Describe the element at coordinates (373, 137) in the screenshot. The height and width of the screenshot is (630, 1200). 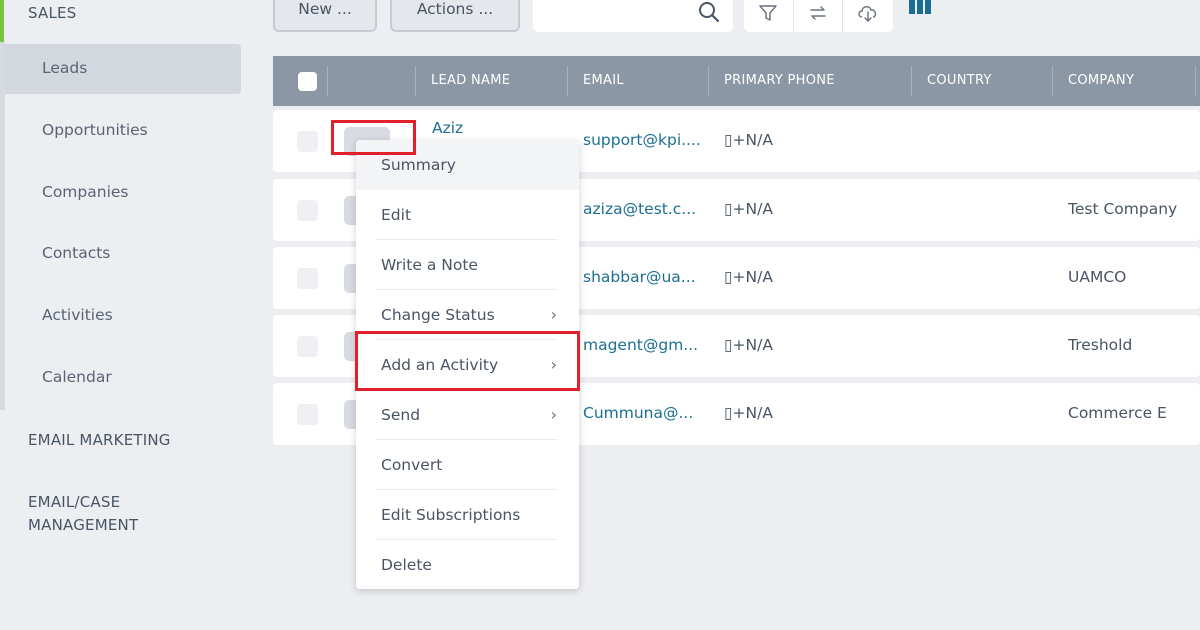
I see `highlight-box-row-actions` at that location.